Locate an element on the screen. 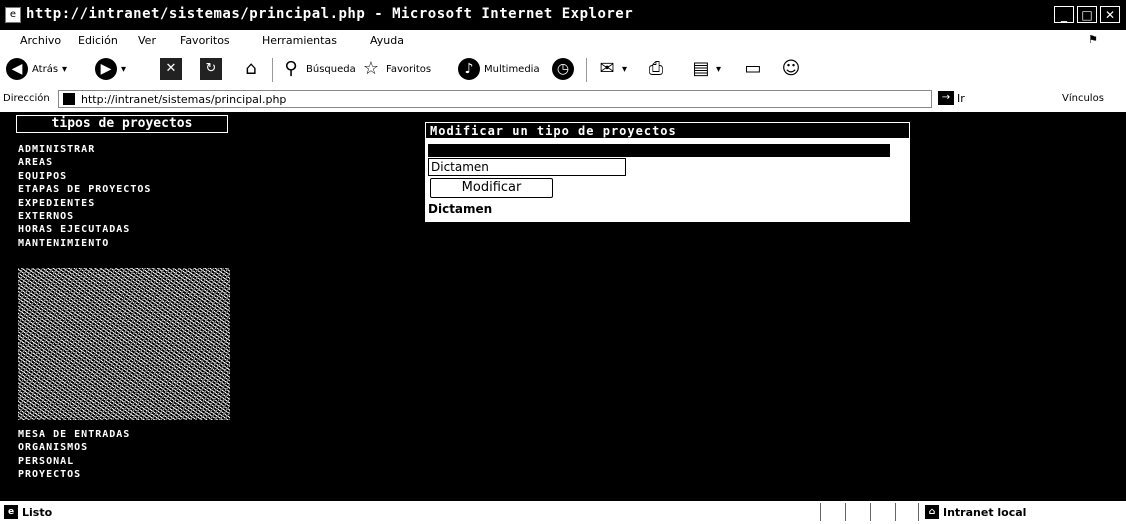  go-button: → Ir is located at coordinates (951, 98).